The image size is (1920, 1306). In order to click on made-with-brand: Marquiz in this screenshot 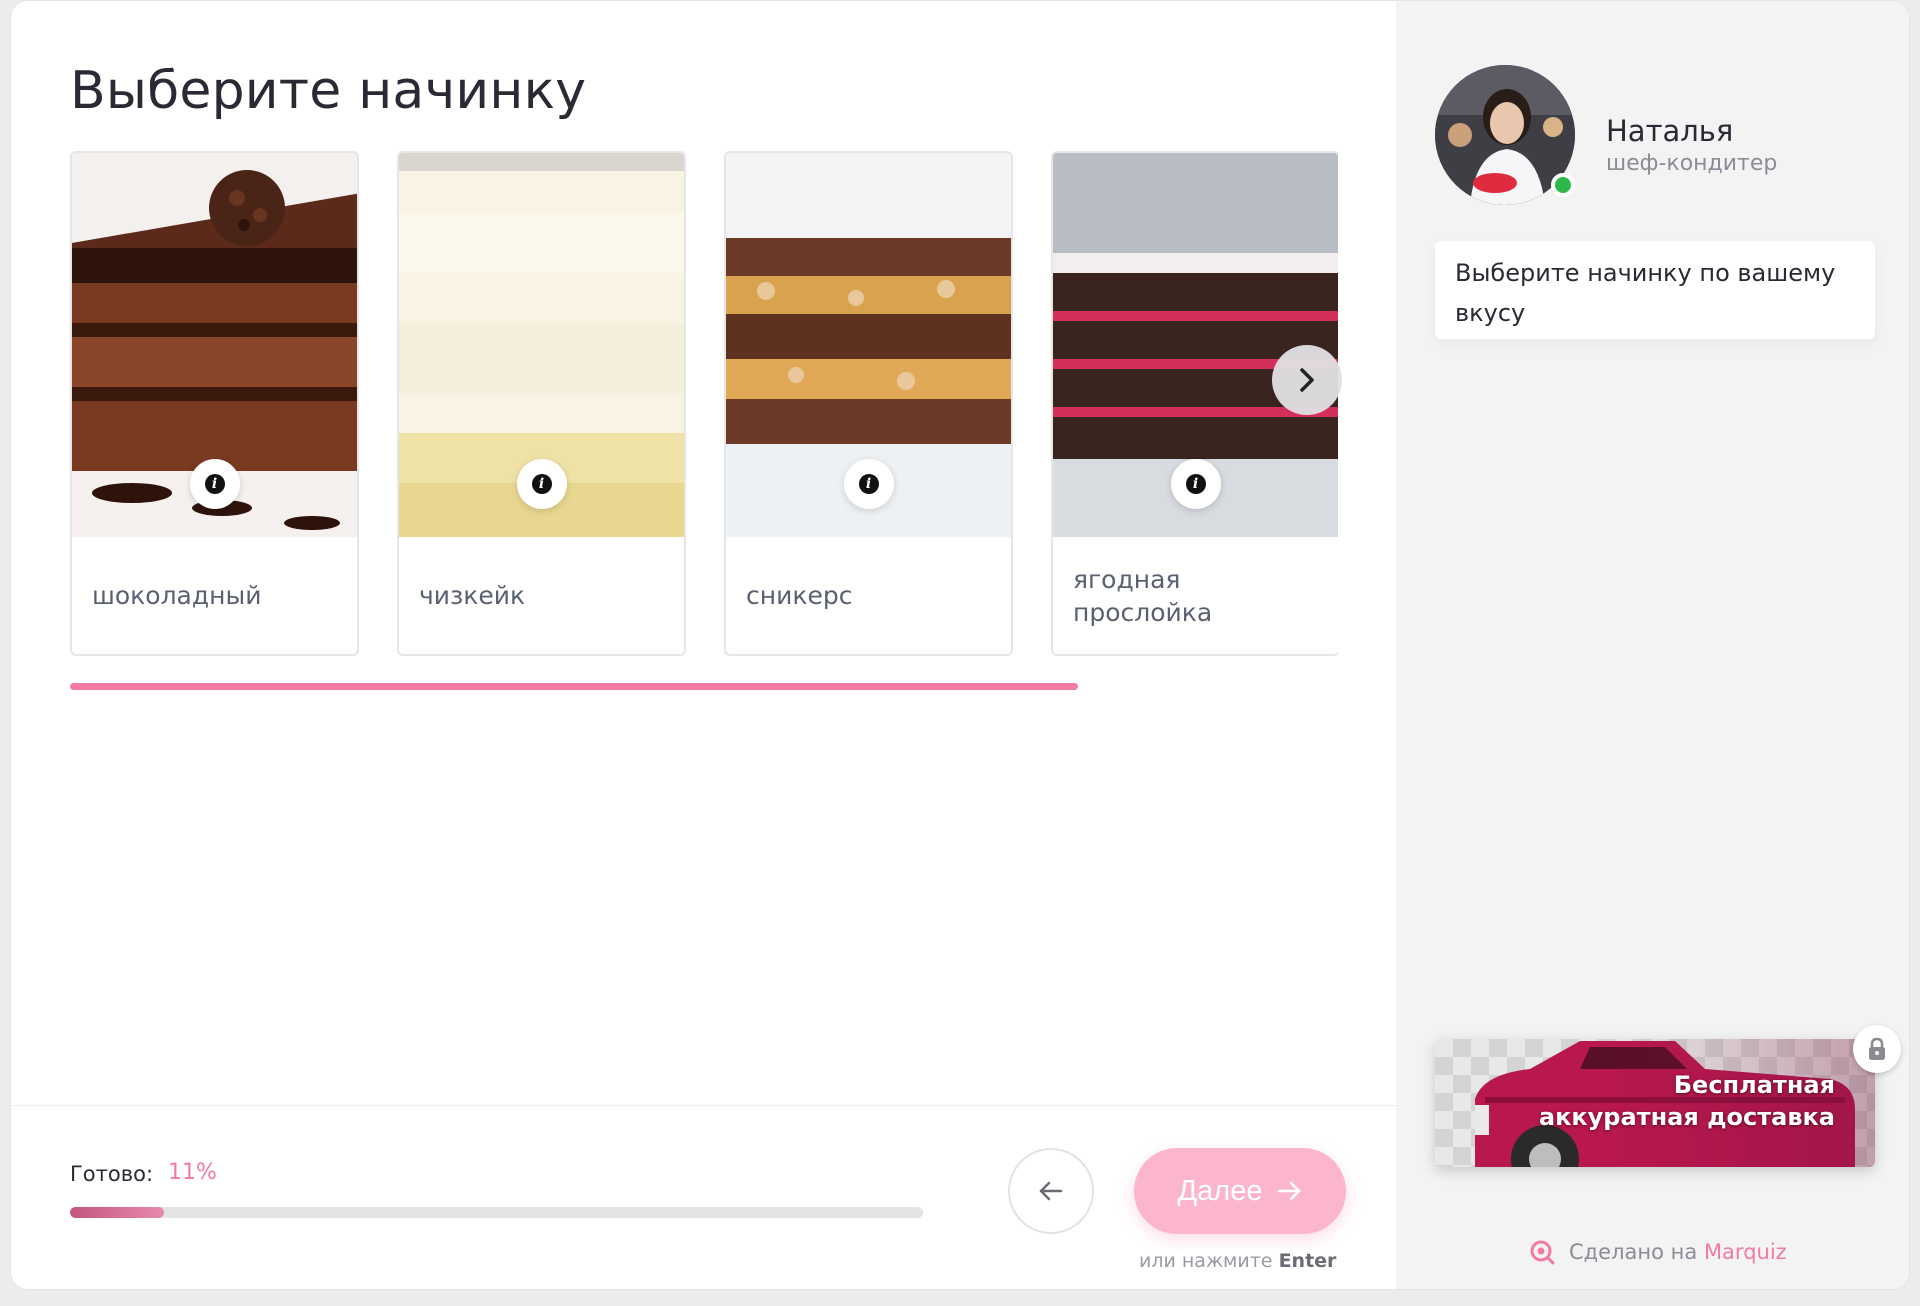, I will do `click(1745, 1252)`.